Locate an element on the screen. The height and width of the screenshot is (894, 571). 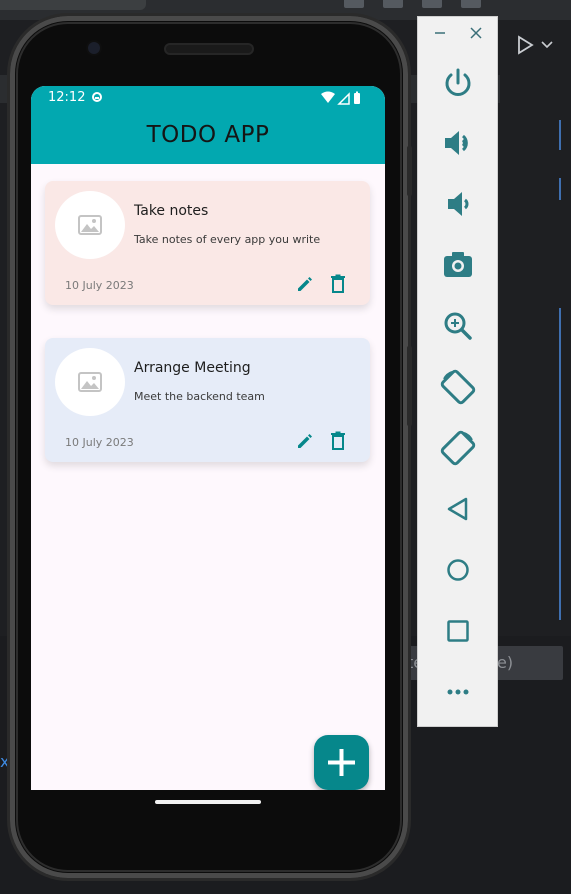
run-button is located at coordinates (537, 47).